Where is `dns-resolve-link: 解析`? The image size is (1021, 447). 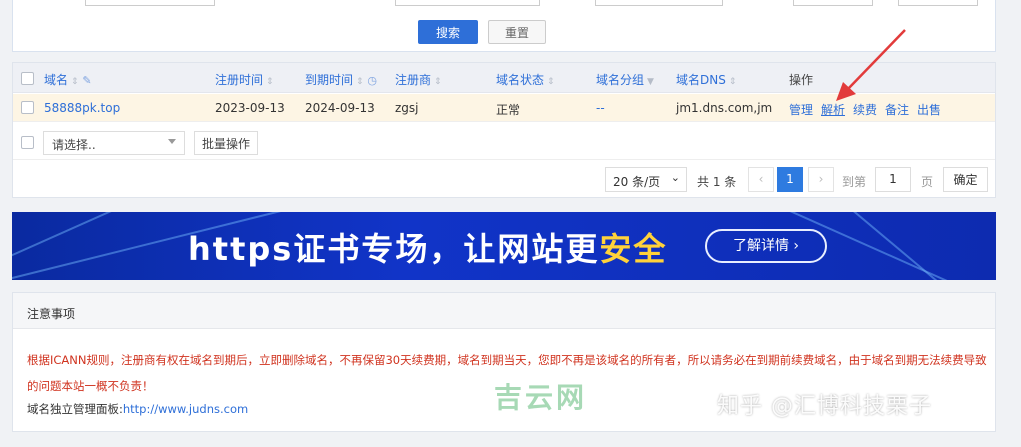
dns-resolve-link: 解析 is located at coordinates (833, 109).